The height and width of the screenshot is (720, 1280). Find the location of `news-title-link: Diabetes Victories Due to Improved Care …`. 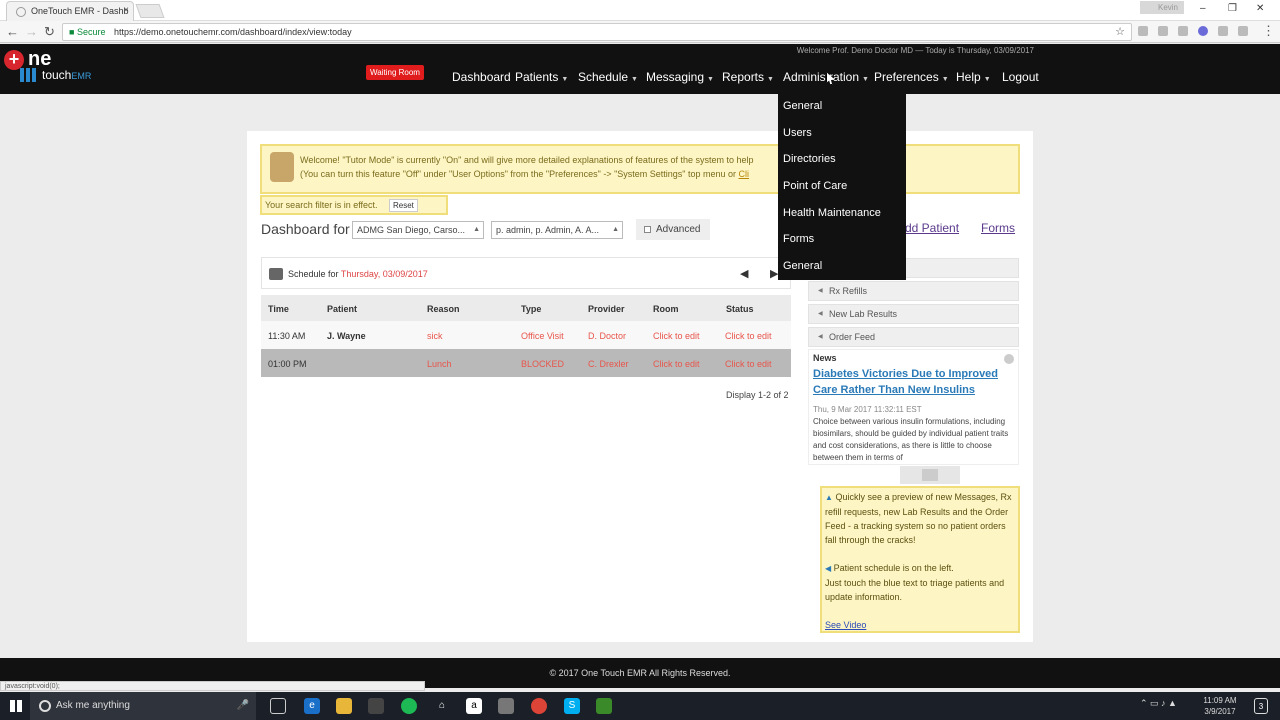

news-title-link: Diabetes Victories Due to Improved Care … is located at coordinates (913, 382).